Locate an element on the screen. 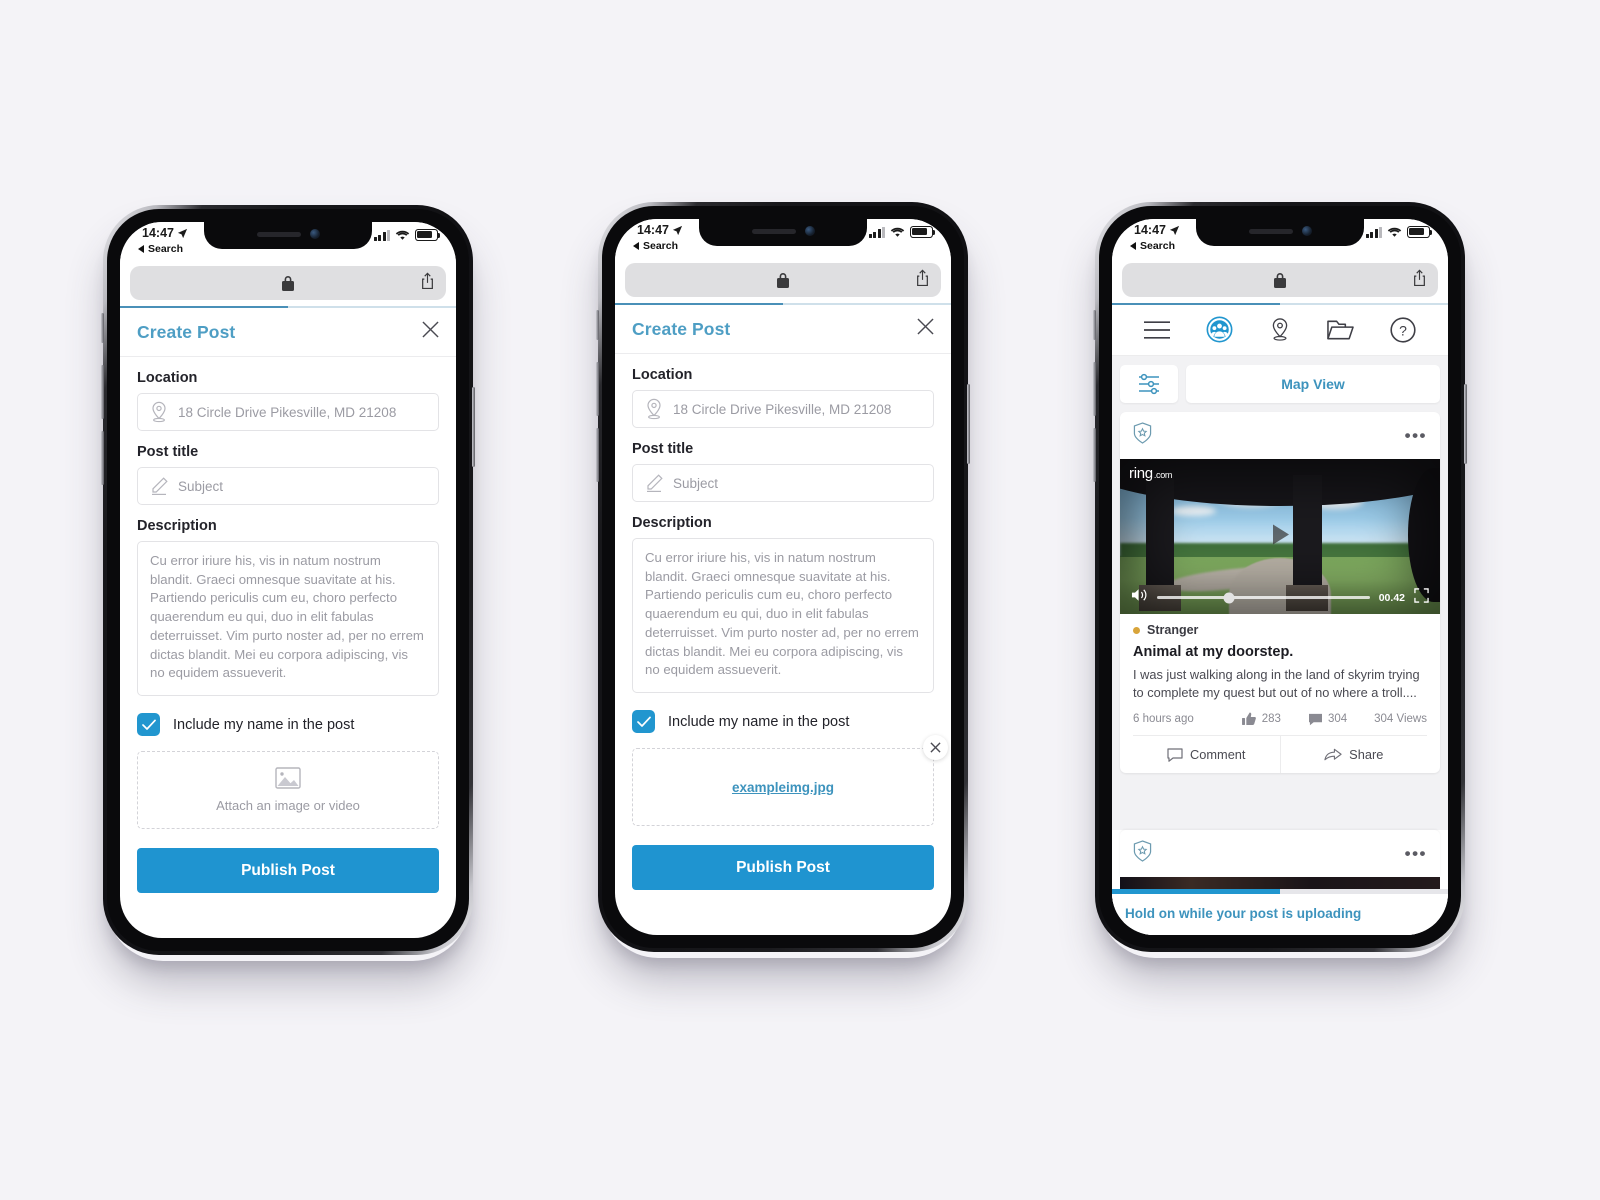  location-label: Location is located at coordinates (167, 378).